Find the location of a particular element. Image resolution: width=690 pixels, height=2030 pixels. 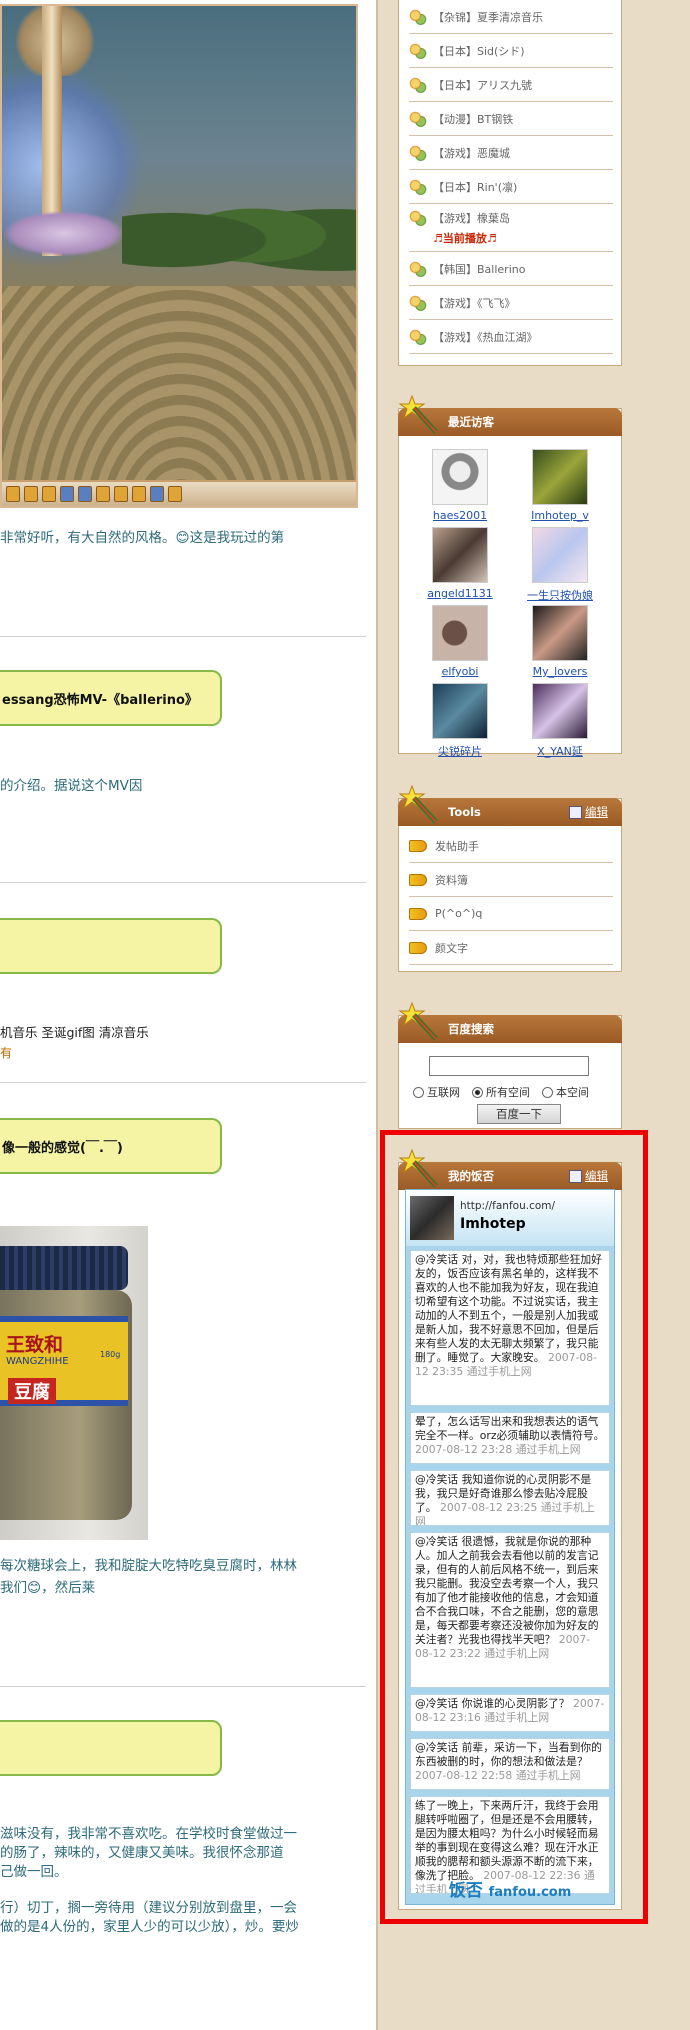

jar-product: 豆腐 is located at coordinates (32, 1391).